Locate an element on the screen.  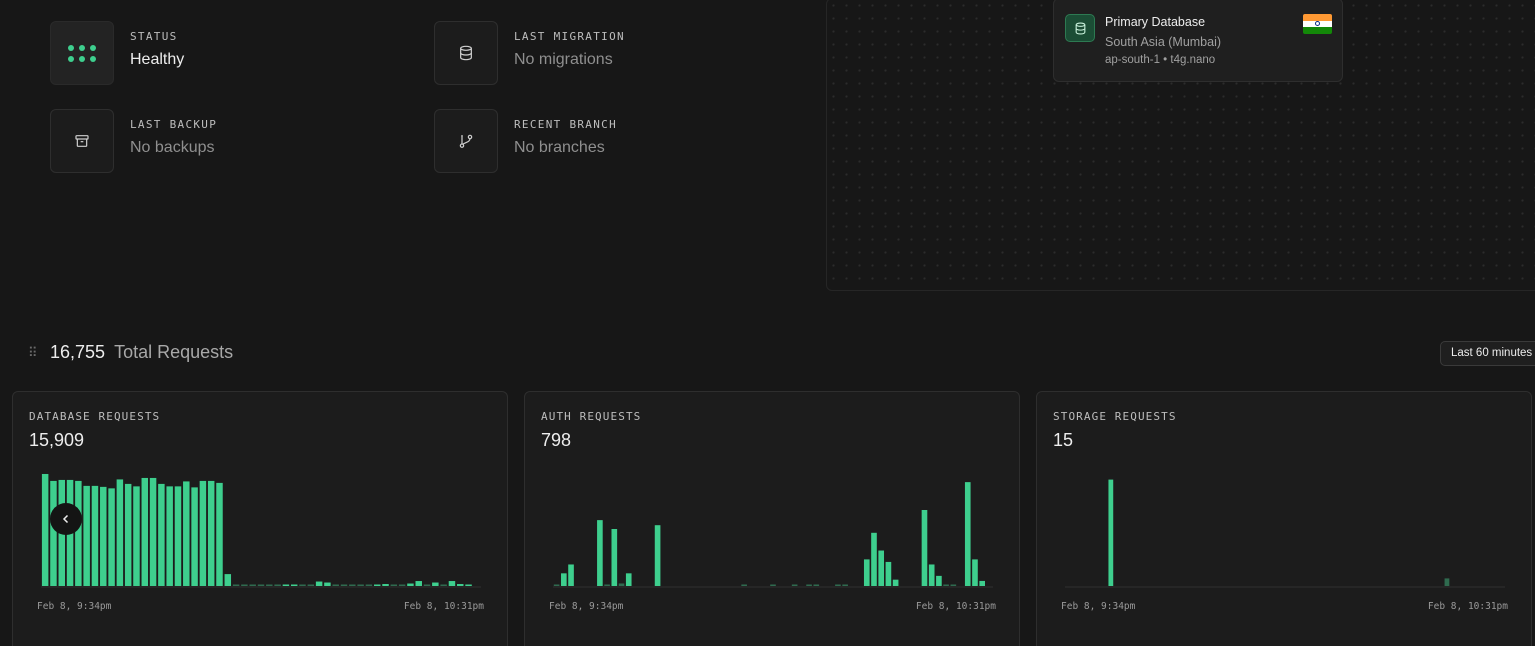
database-requests-chart is located at coordinates (261, 529).